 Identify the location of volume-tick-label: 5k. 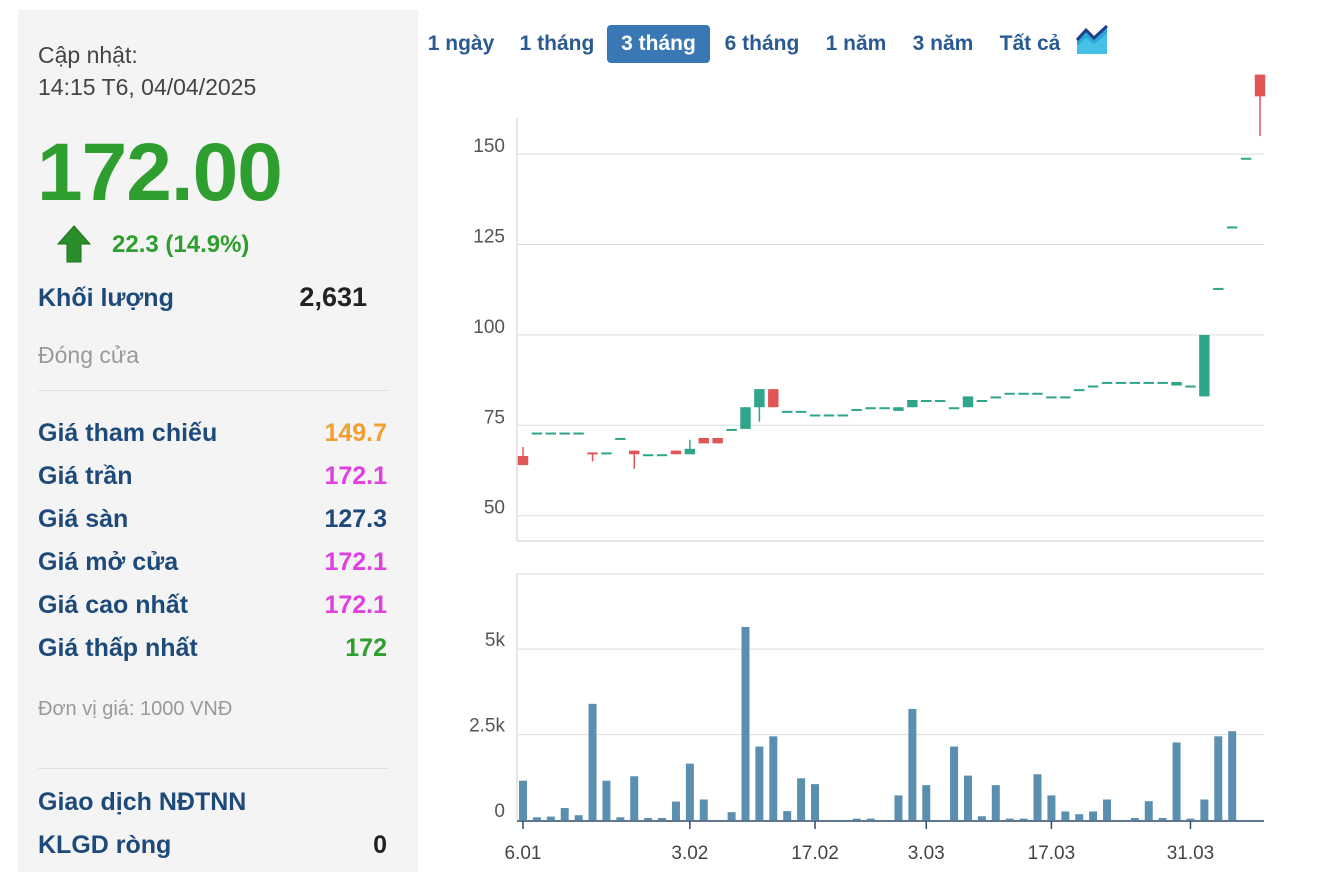
(495, 640).